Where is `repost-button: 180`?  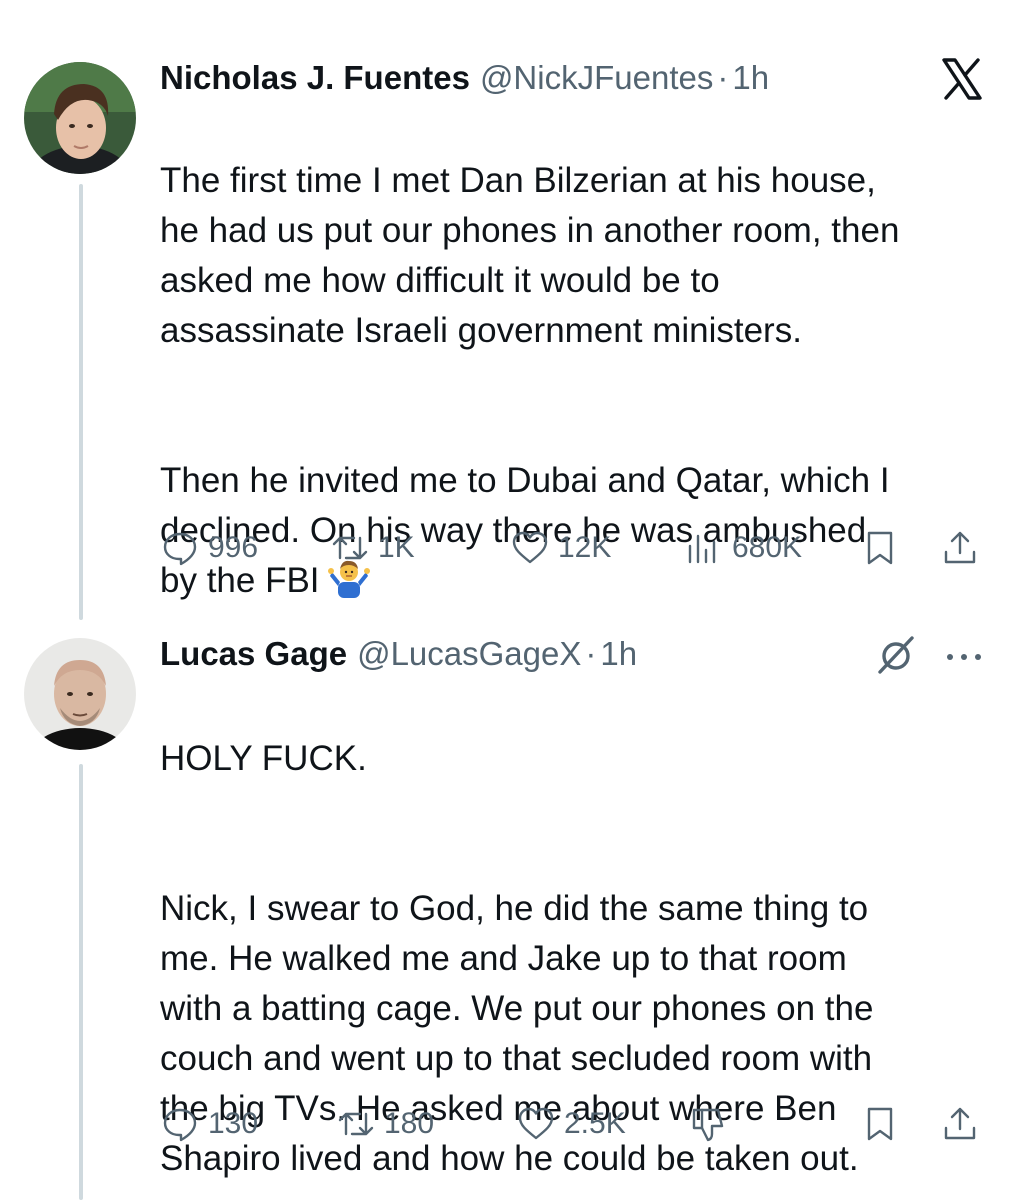 repost-button: 180 is located at coordinates (385, 1124).